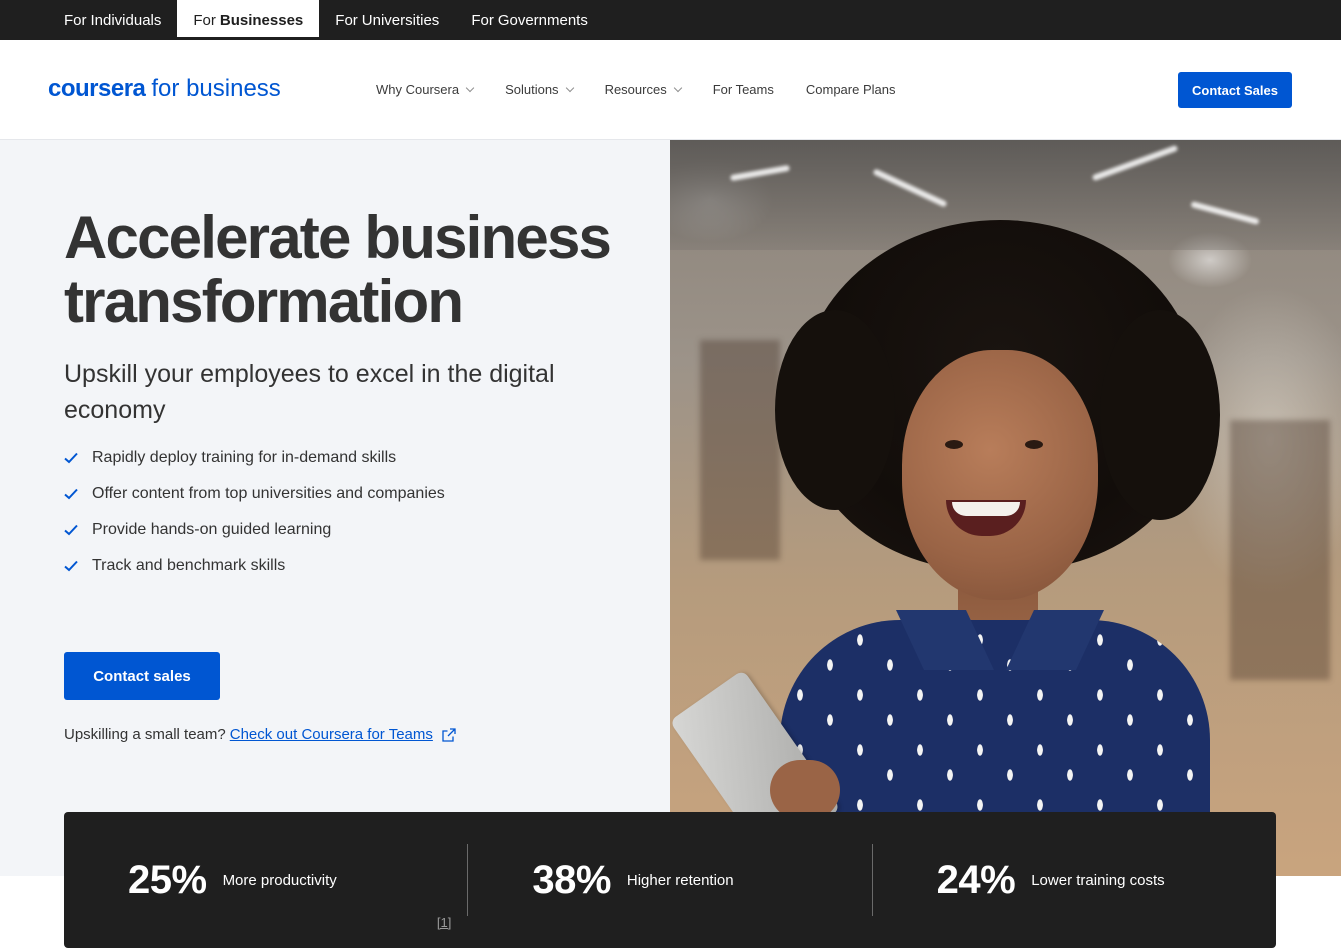 This screenshot has width=1341, height=952. What do you see at coordinates (338, 269) in the screenshot?
I see `hero-title: Accelerate business transformation` at bounding box center [338, 269].